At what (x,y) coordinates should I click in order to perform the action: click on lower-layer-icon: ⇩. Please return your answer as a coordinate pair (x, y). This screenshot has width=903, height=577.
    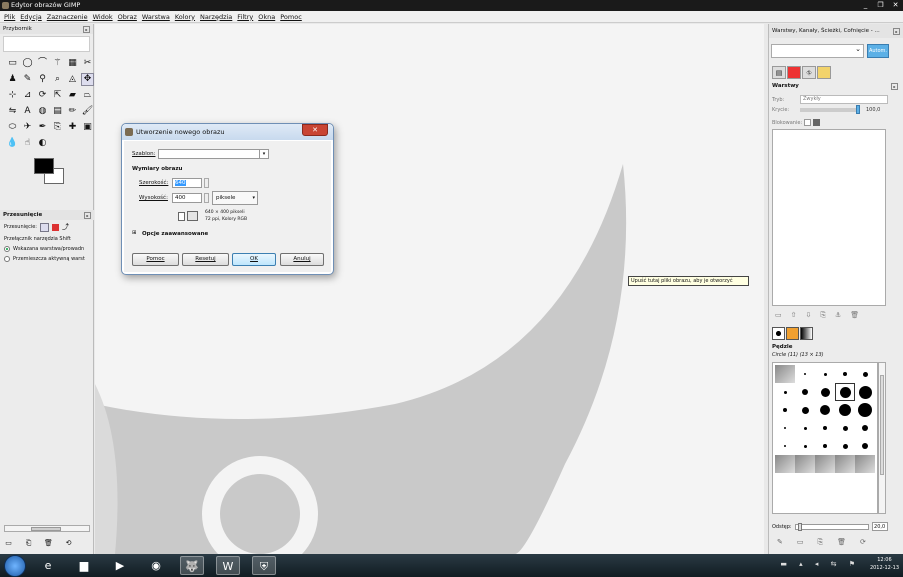
    Looking at the image, I should click on (809, 315).